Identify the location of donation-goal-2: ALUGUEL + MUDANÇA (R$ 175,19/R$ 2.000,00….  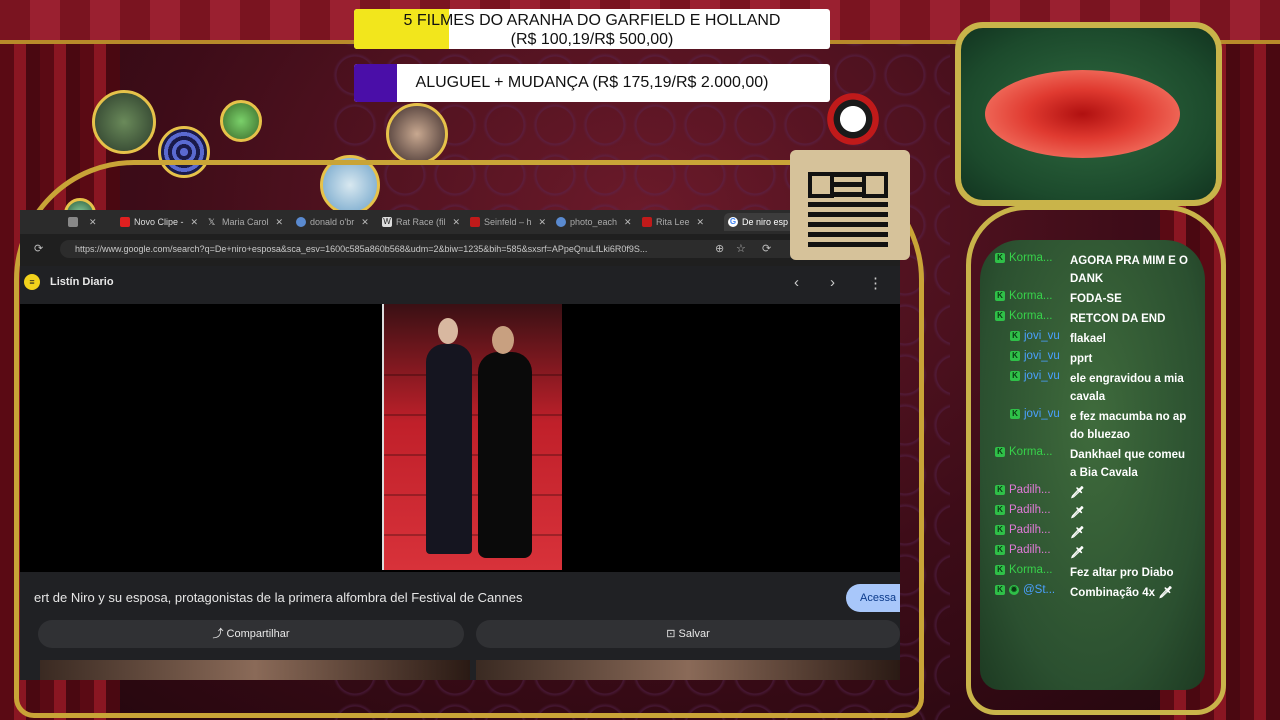
(592, 83).